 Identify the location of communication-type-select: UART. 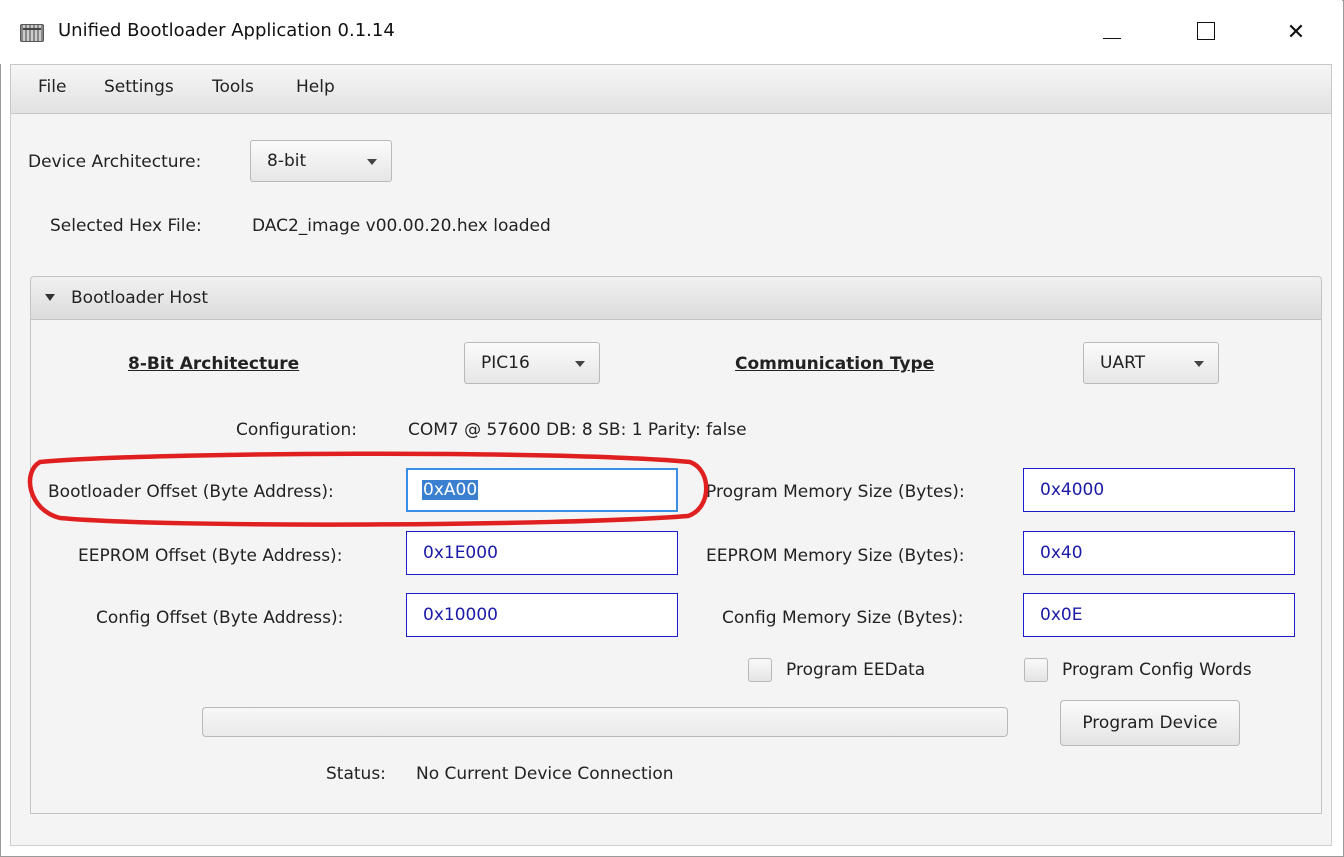
(1151, 363).